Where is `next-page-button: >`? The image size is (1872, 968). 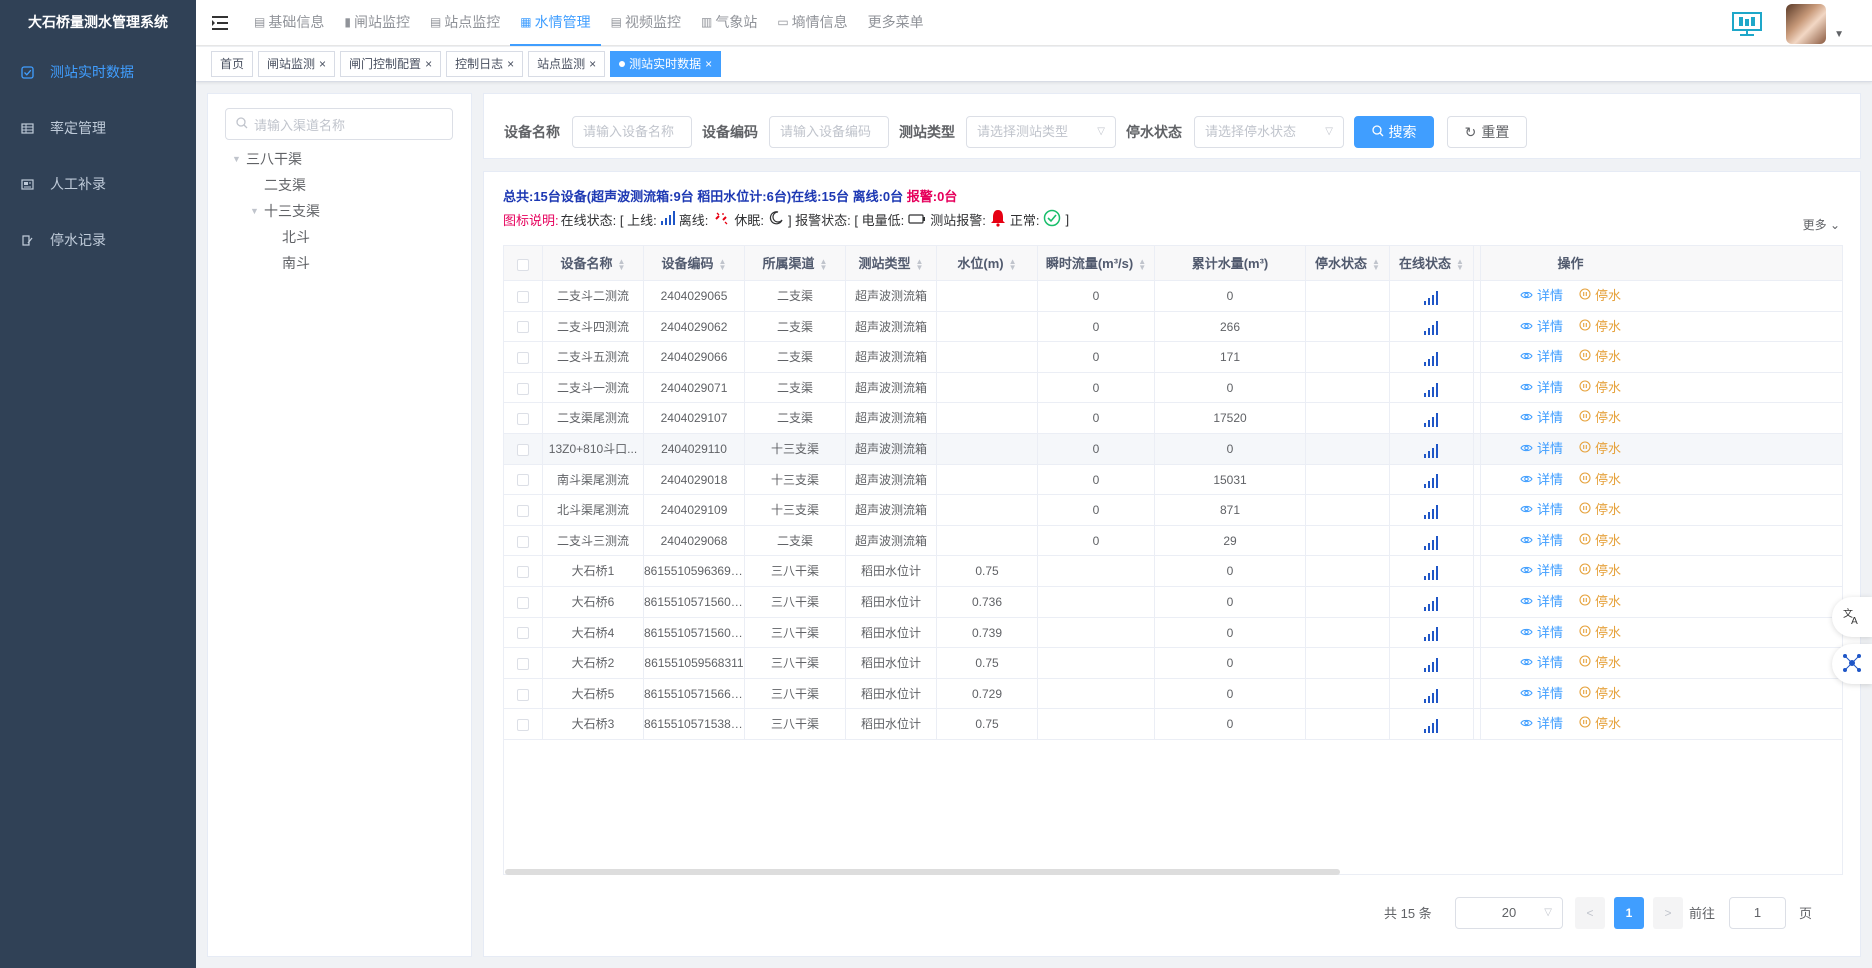 next-page-button: > is located at coordinates (1668, 913).